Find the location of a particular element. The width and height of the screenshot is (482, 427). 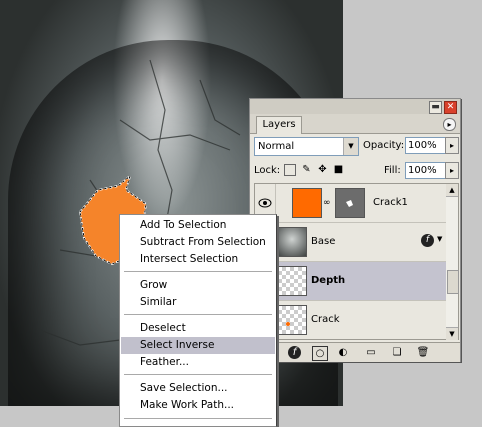

opacity-label: Opacity: is located at coordinates (384, 145).